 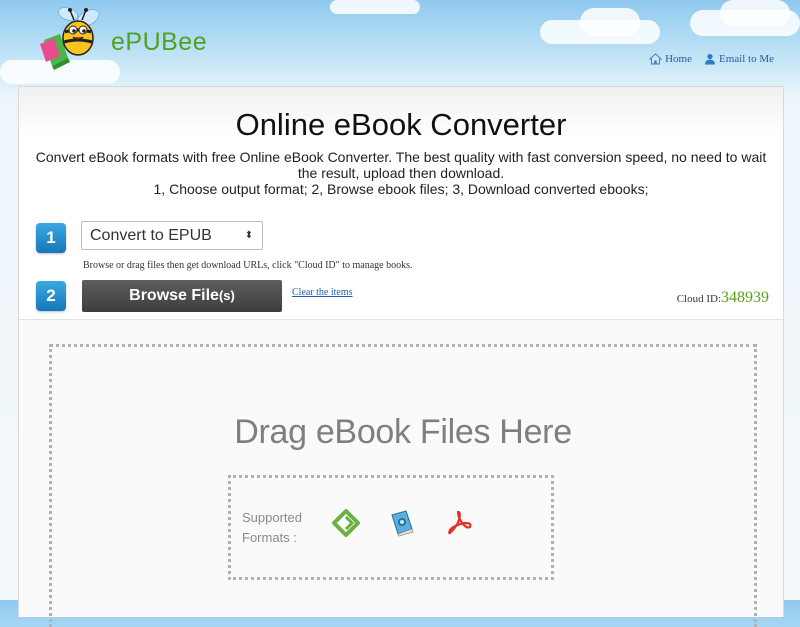 What do you see at coordinates (698, 299) in the screenshot?
I see `cloud-id-label: Cloud ID:` at bounding box center [698, 299].